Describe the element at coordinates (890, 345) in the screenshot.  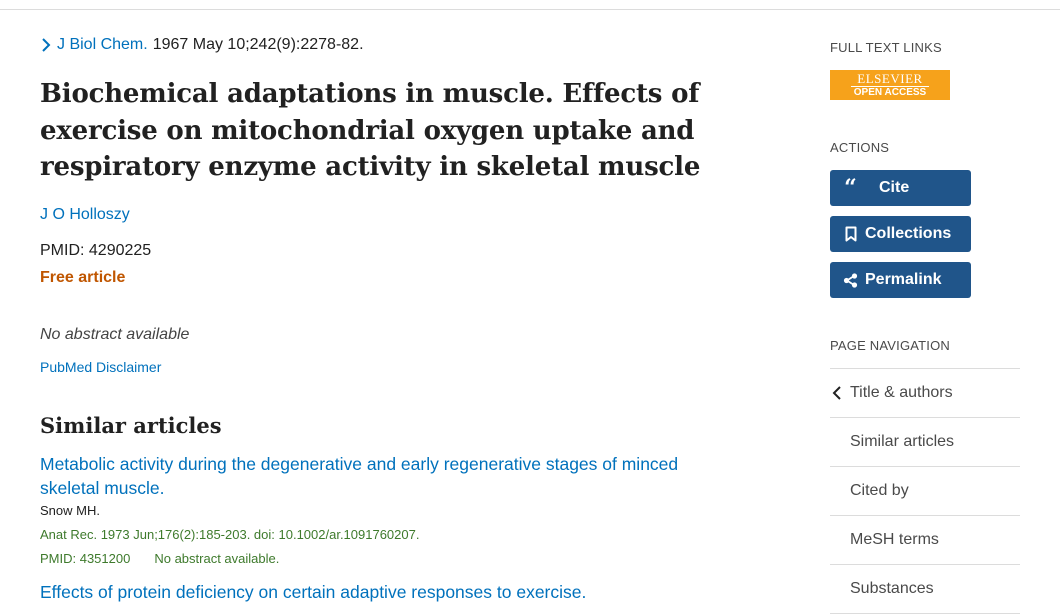
I see `page-navigation-heading: PAGE NAVIGATION` at that location.